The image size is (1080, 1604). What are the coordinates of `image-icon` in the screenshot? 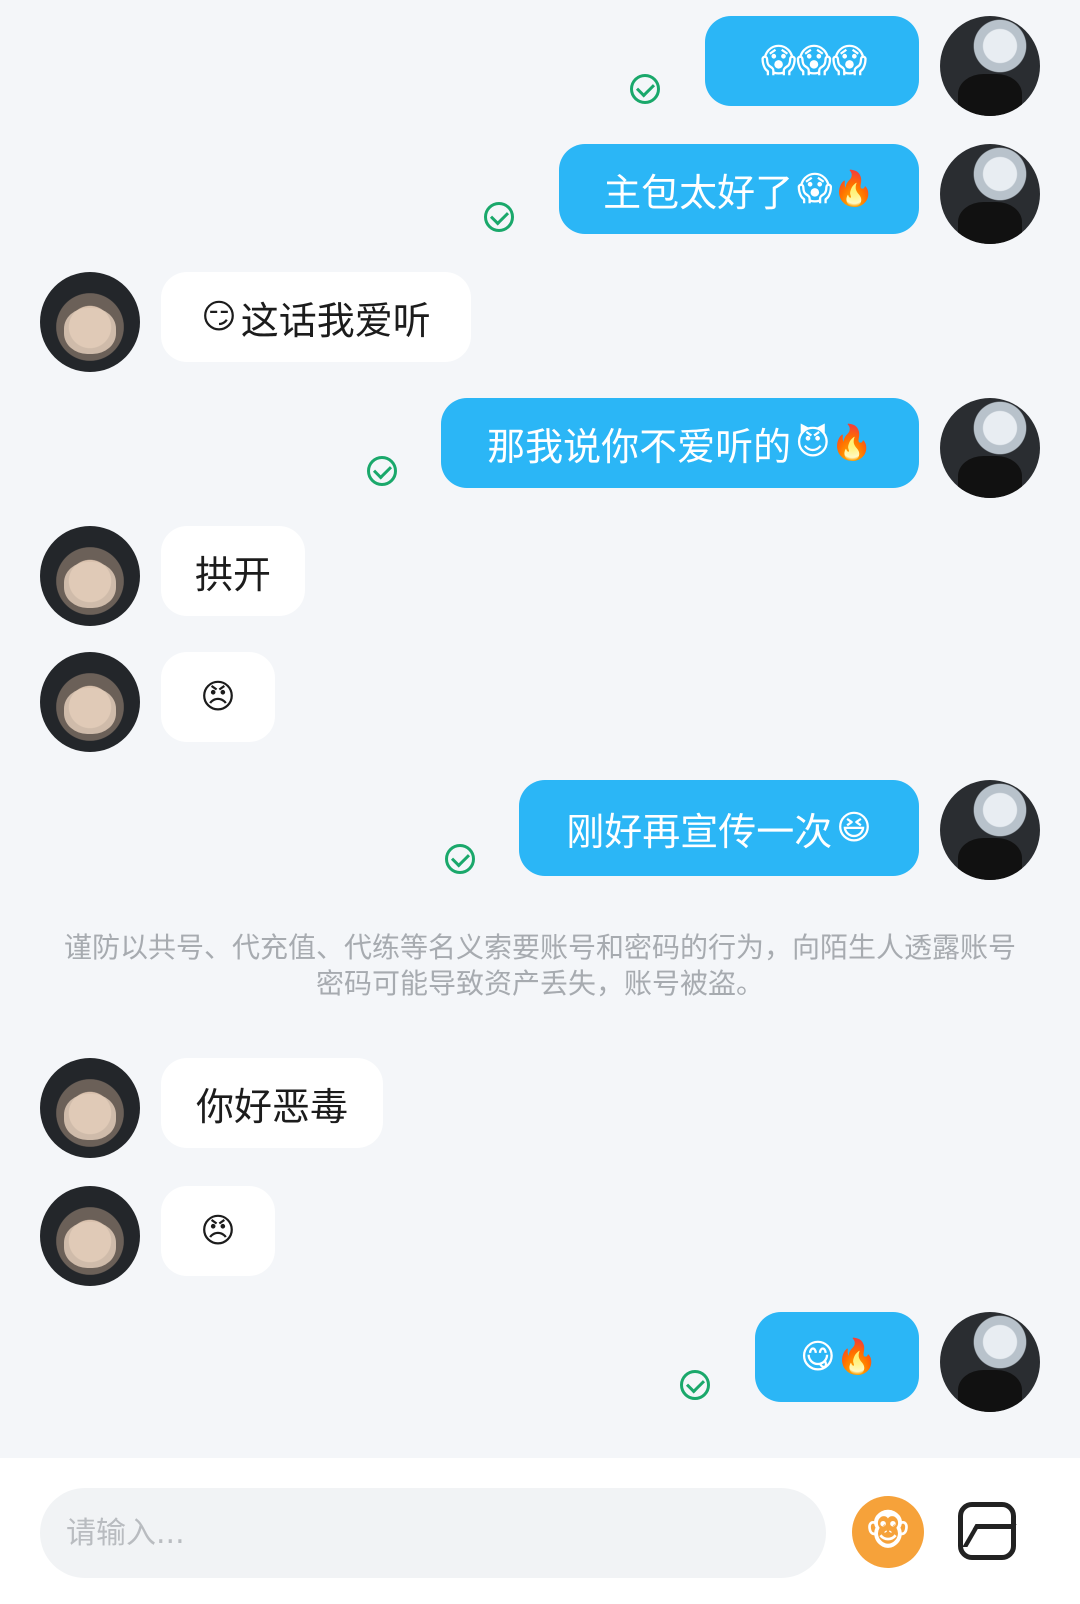 It's located at (987, 1531).